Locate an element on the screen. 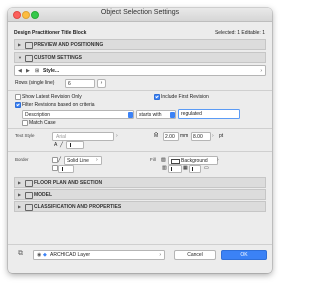 This screenshot has width=320, height=300. border-pen-select is located at coordinates (66, 168).